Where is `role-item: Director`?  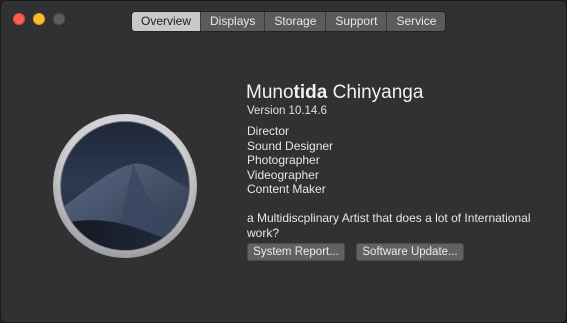
role-item: Director is located at coordinates (268, 131).